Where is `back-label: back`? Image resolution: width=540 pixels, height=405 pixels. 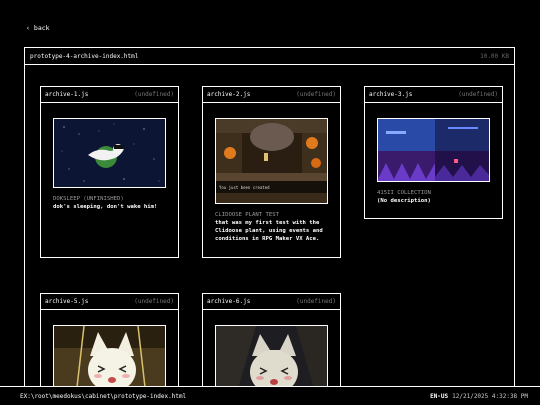 back-label: back is located at coordinates (41, 28).